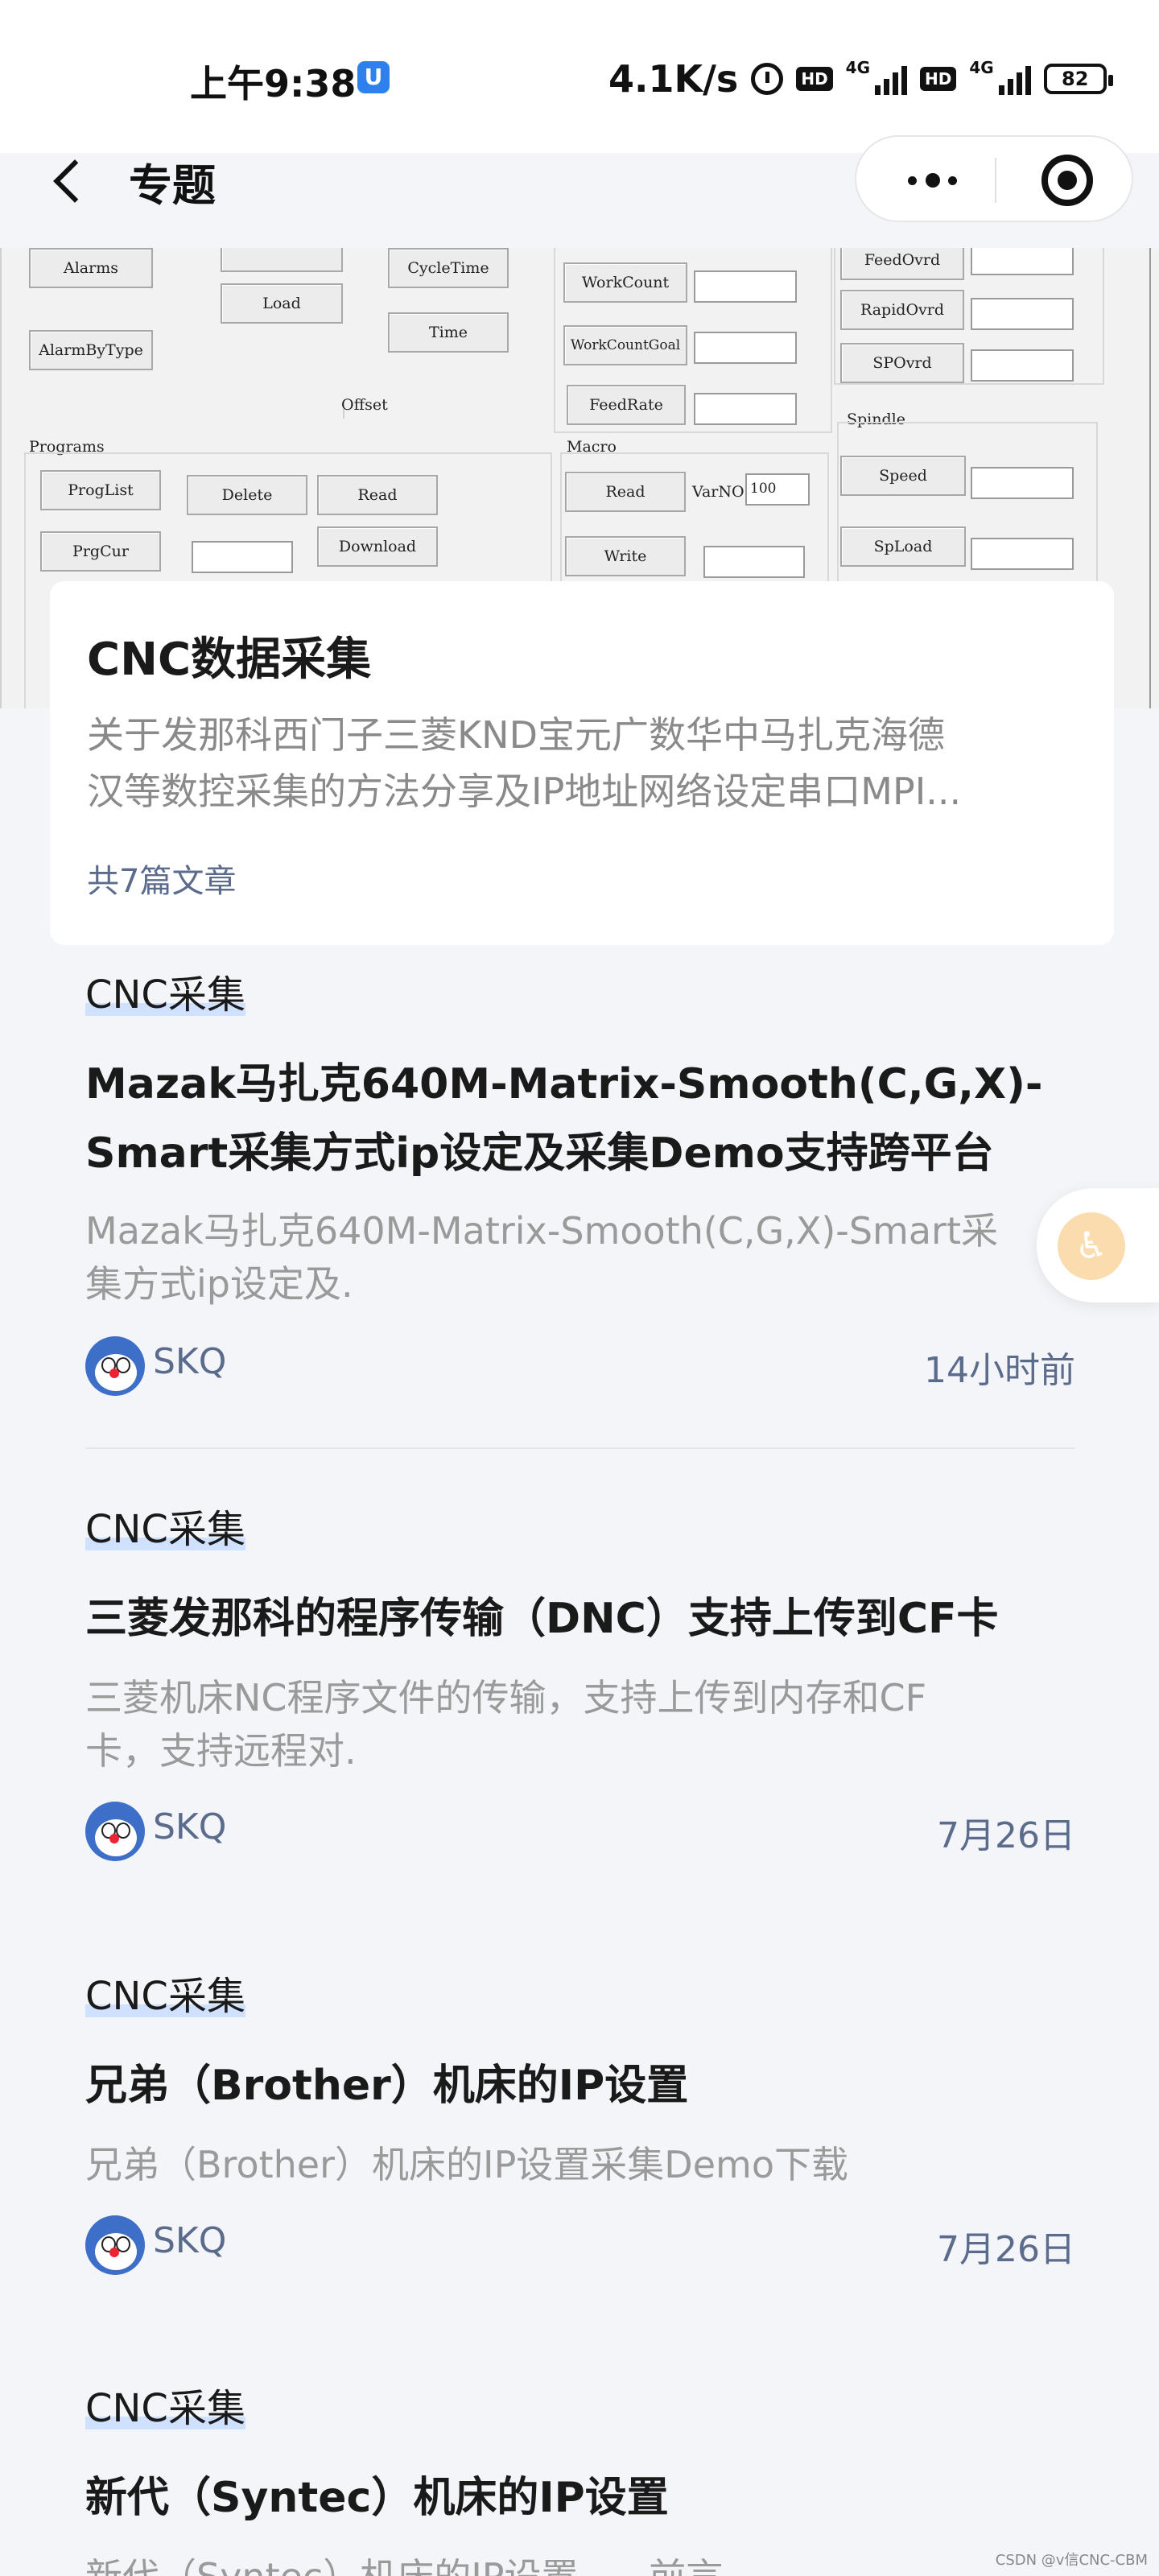 Image resolution: width=1159 pixels, height=2576 pixels. Describe the element at coordinates (625, 282) in the screenshot. I see `banner-btn-workcount: WorkCount` at that location.